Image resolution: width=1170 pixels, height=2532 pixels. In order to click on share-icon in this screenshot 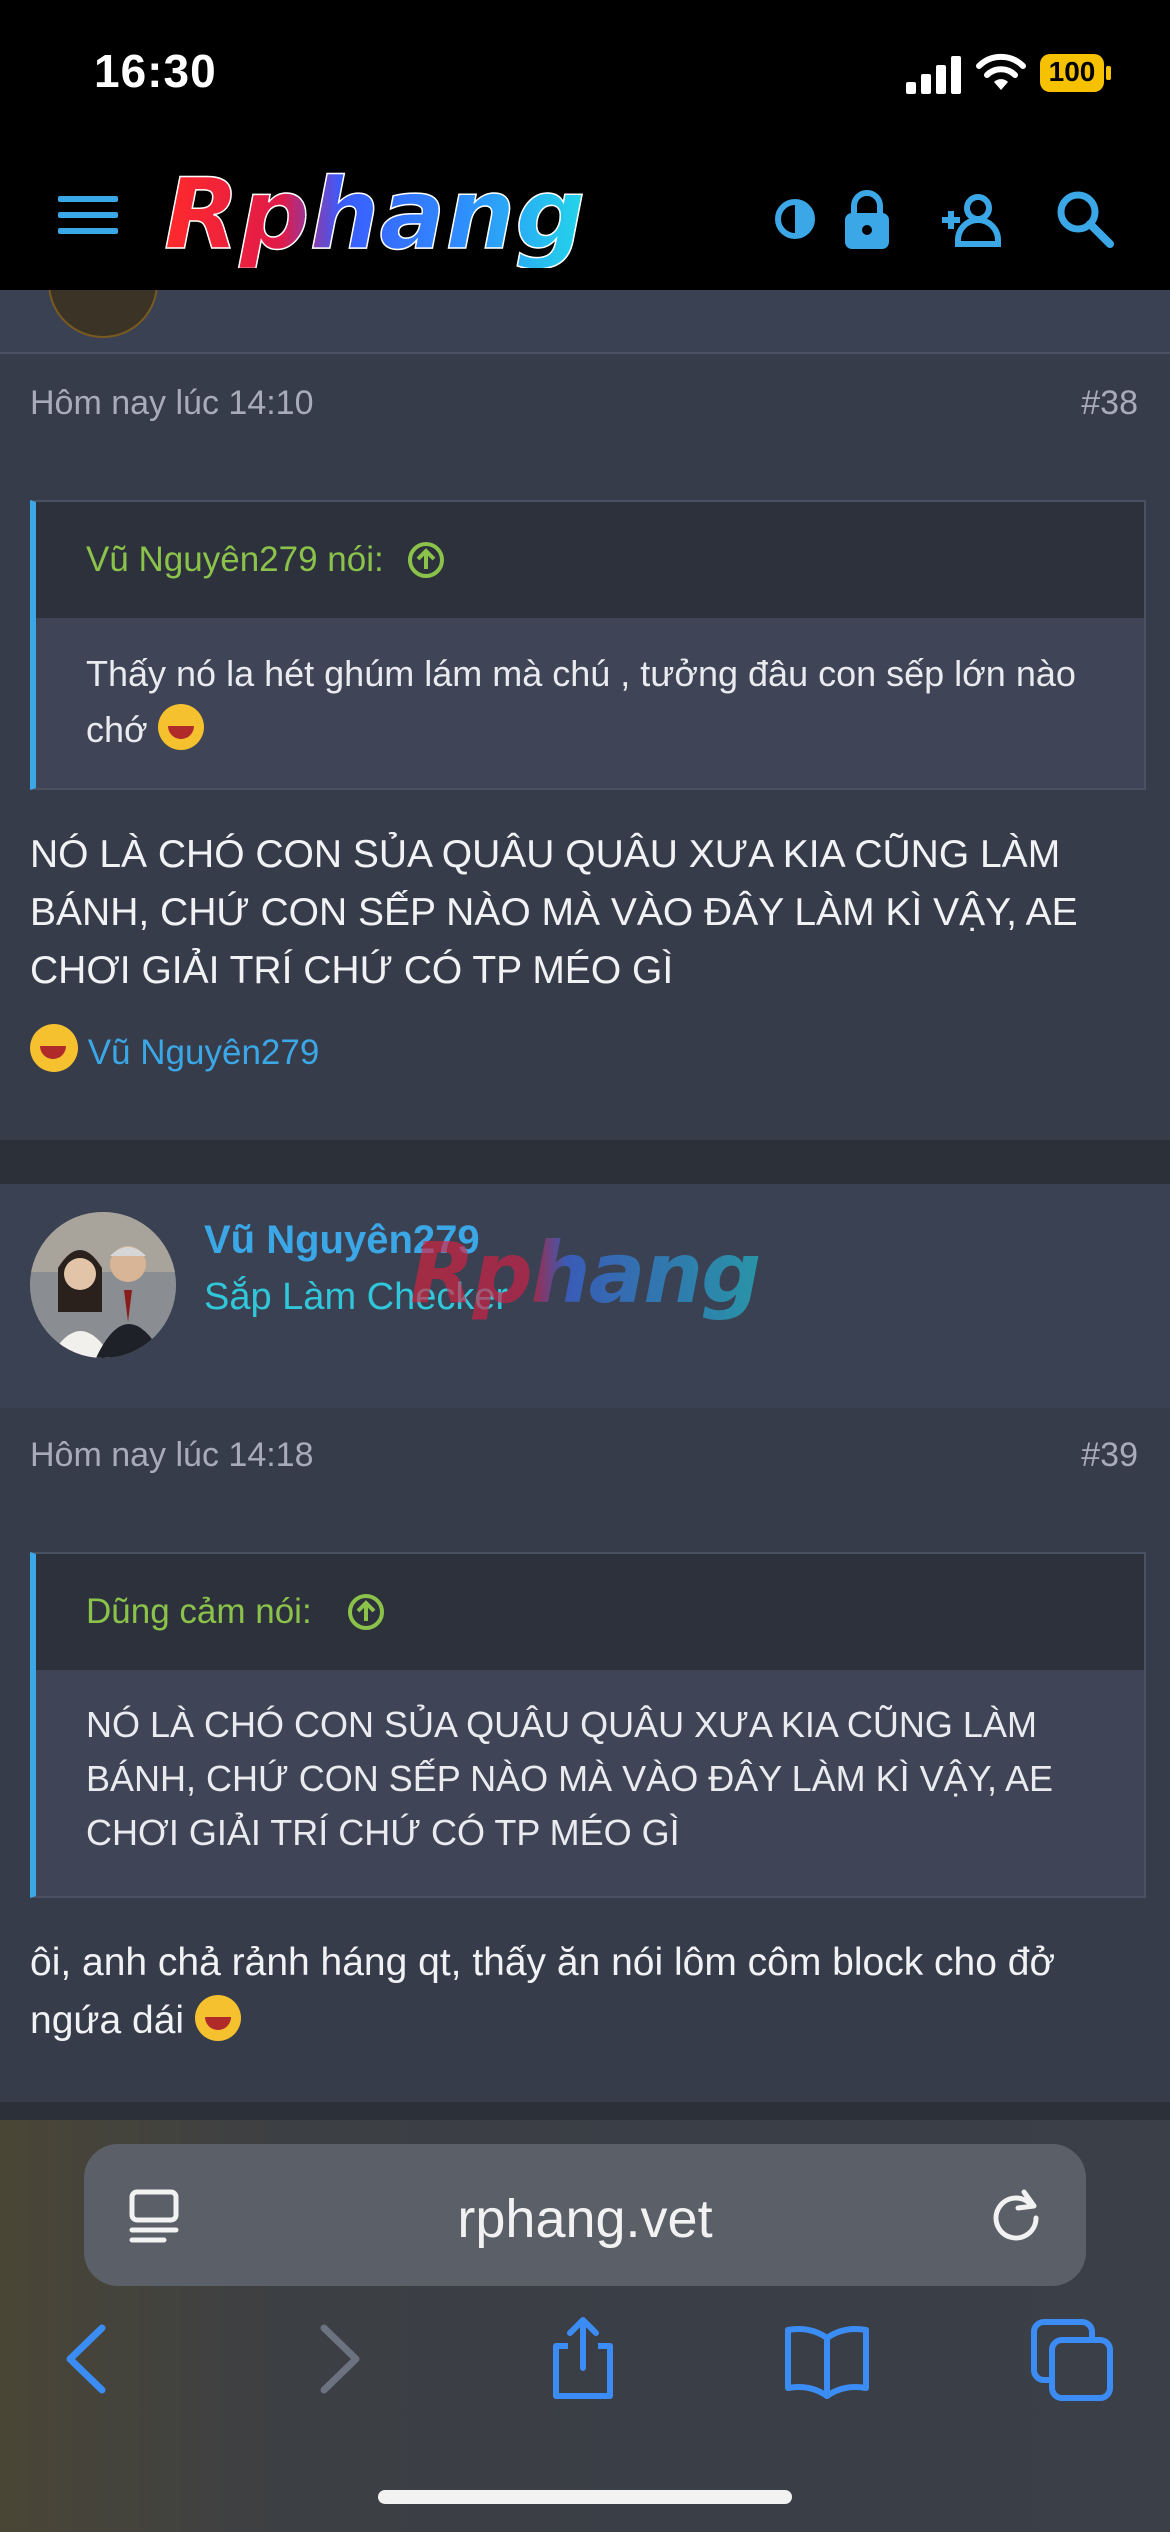, I will do `click(583, 2359)`.